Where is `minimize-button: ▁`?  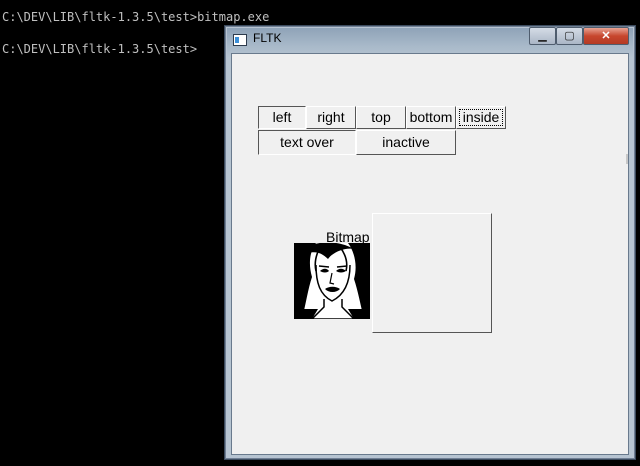 minimize-button: ▁ is located at coordinates (542, 36).